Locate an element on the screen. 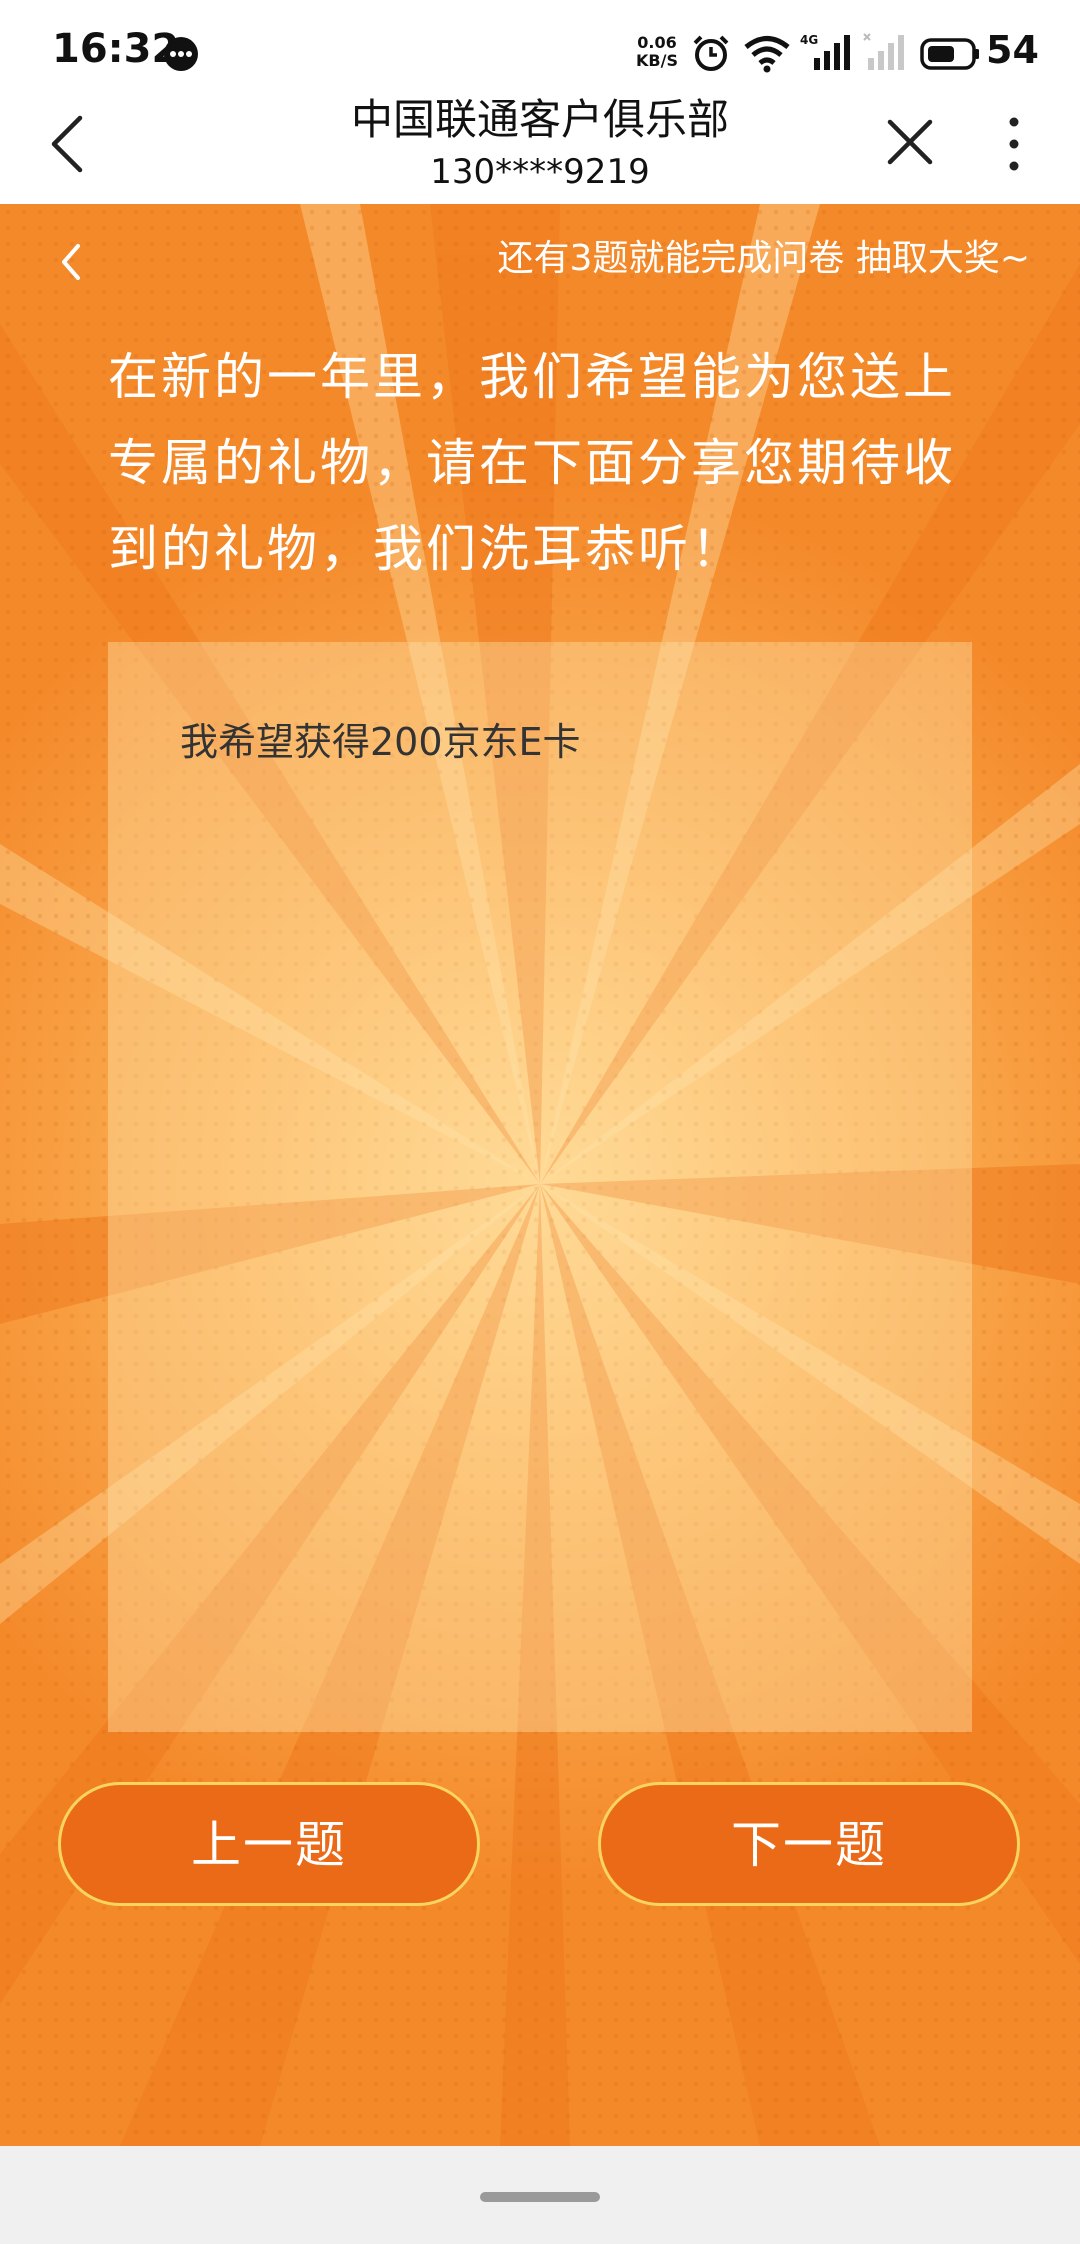 The height and width of the screenshot is (2244, 1080). network-speed-value: 0.06 is located at coordinates (657, 42).